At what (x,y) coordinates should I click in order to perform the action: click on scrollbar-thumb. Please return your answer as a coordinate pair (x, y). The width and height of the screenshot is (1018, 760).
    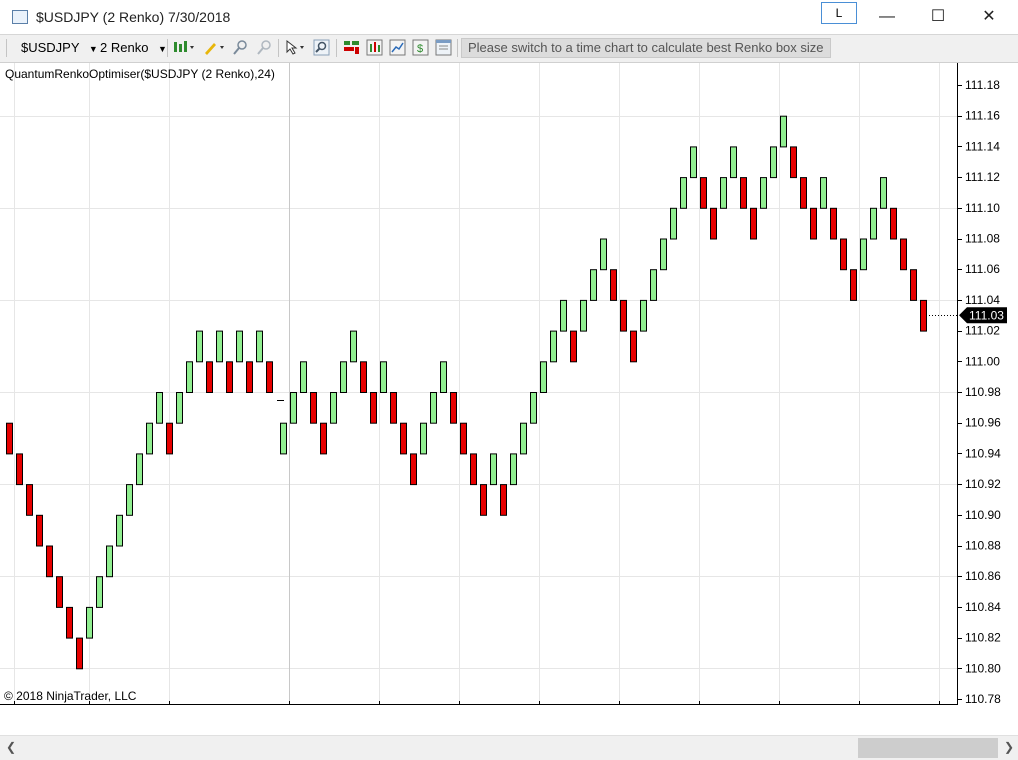
    Looking at the image, I should click on (928, 748).